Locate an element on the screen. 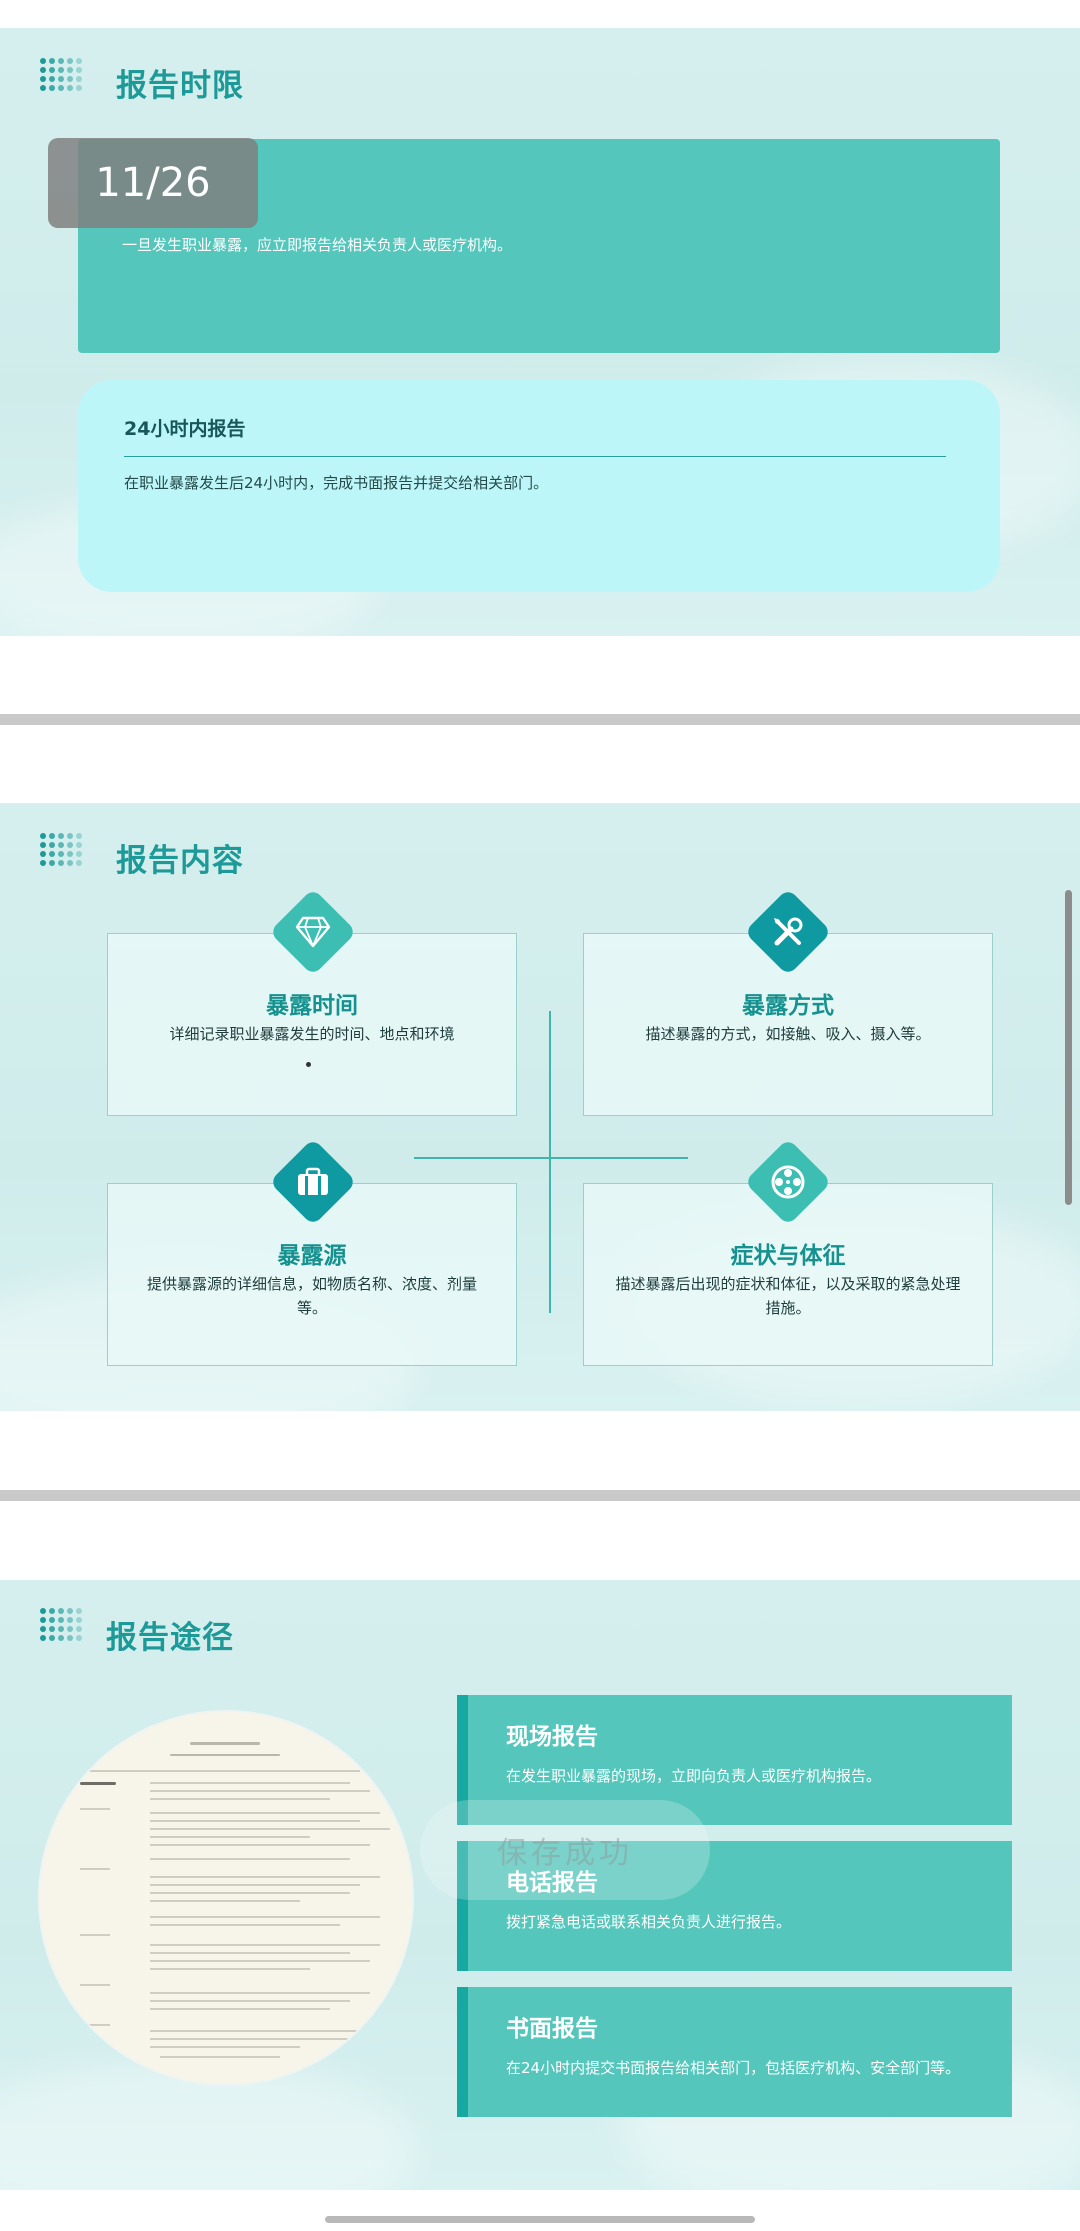  card-title: 症状与体征 is located at coordinates (788, 1256).